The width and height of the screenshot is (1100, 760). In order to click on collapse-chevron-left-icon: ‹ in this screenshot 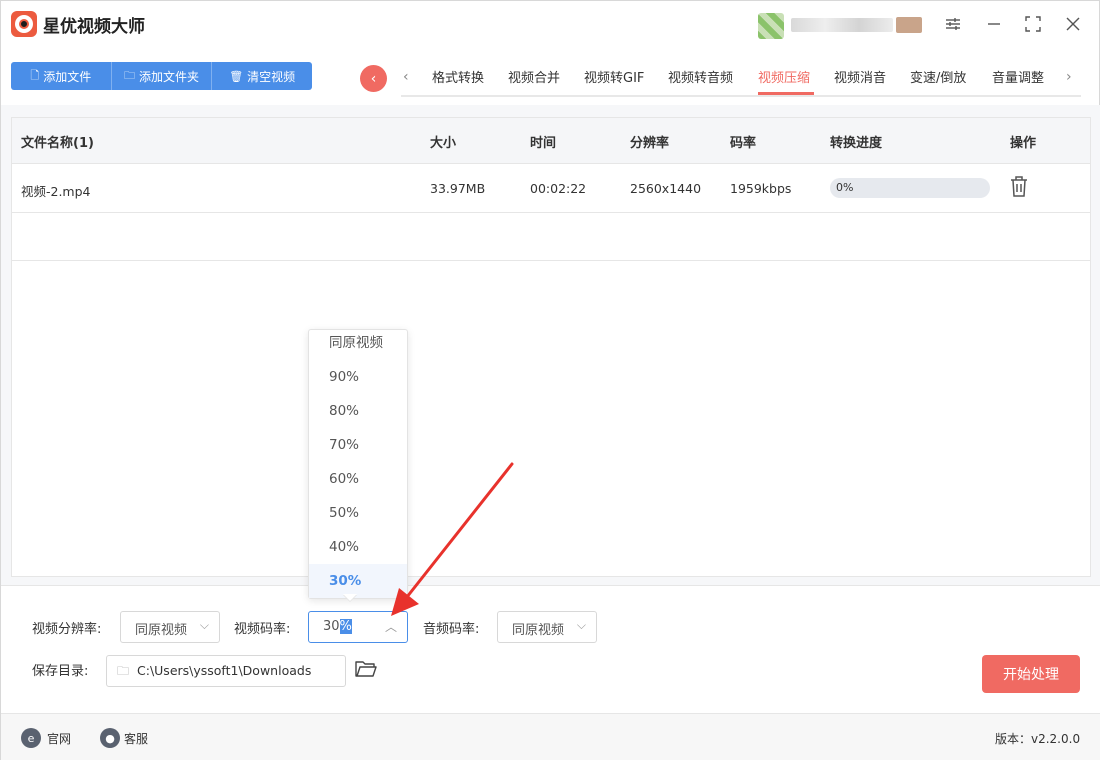, I will do `click(373, 78)`.